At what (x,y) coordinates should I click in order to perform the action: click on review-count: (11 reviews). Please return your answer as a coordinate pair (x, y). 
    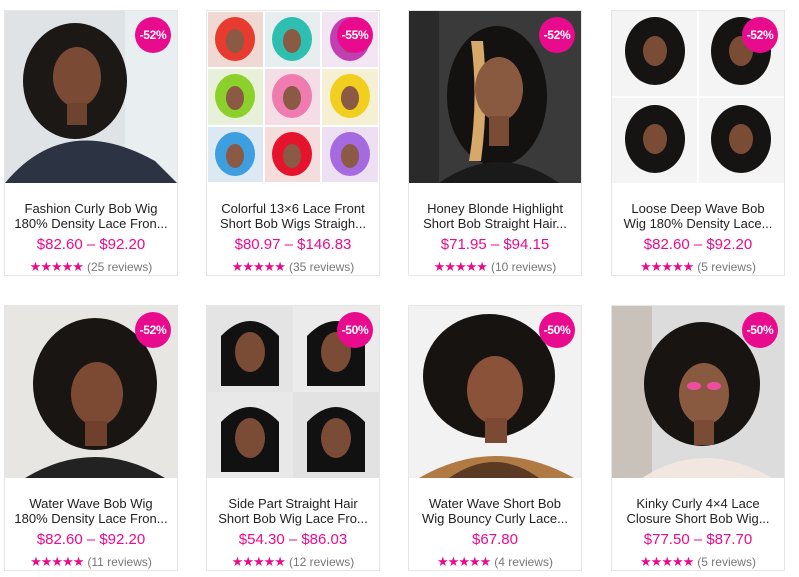
    Looking at the image, I should click on (119, 562).